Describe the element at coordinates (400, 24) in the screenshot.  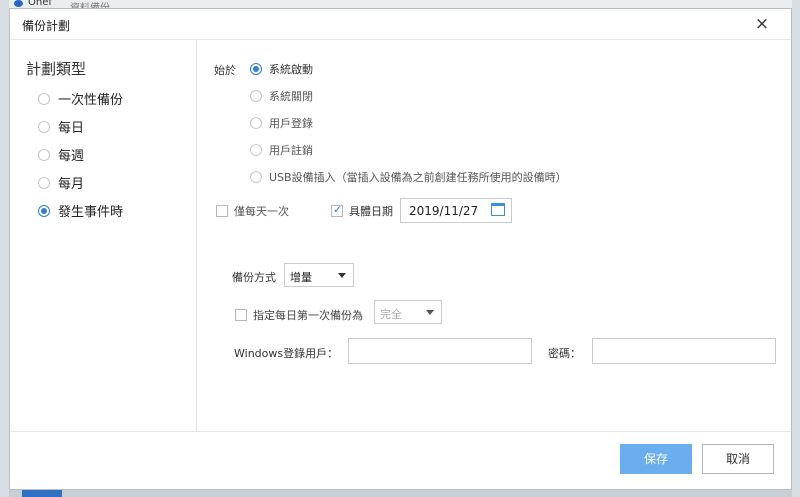
I see `dialog-titlebar: 備份計劃 ×` at that location.